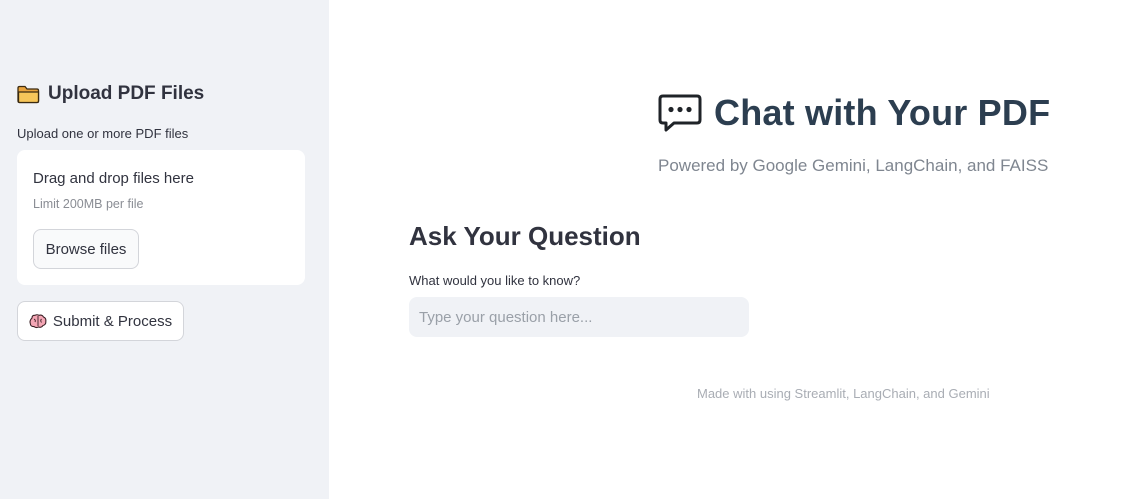 The width and height of the screenshot is (1123, 499). Describe the element at coordinates (38, 321) in the screenshot. I see `brain-icon` at that location.